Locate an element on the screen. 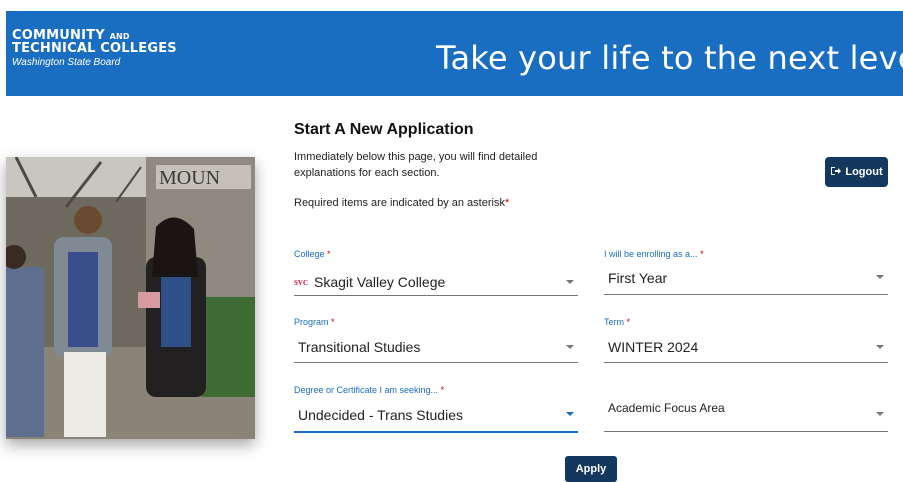  degree-required: * is located at coordinates (442, 390).